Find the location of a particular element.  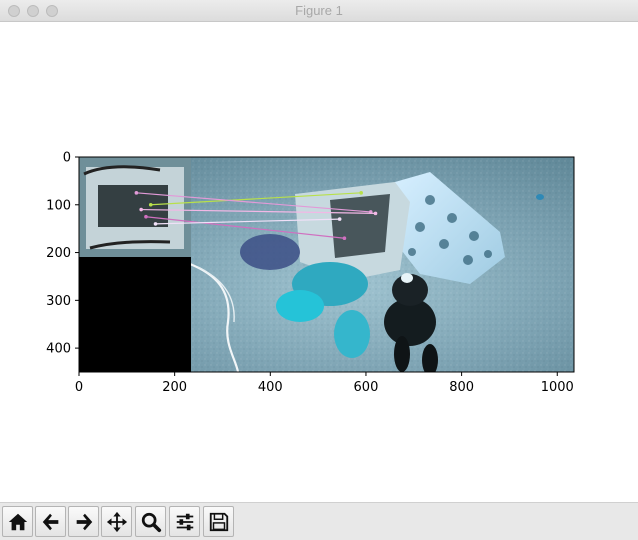

padding-black is located at coordinates (135, 314).